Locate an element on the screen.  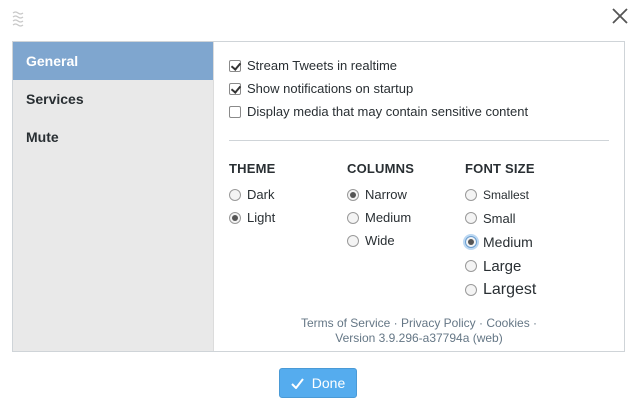
font-size-option-largest: Largest is located at coordinates (500, 290).